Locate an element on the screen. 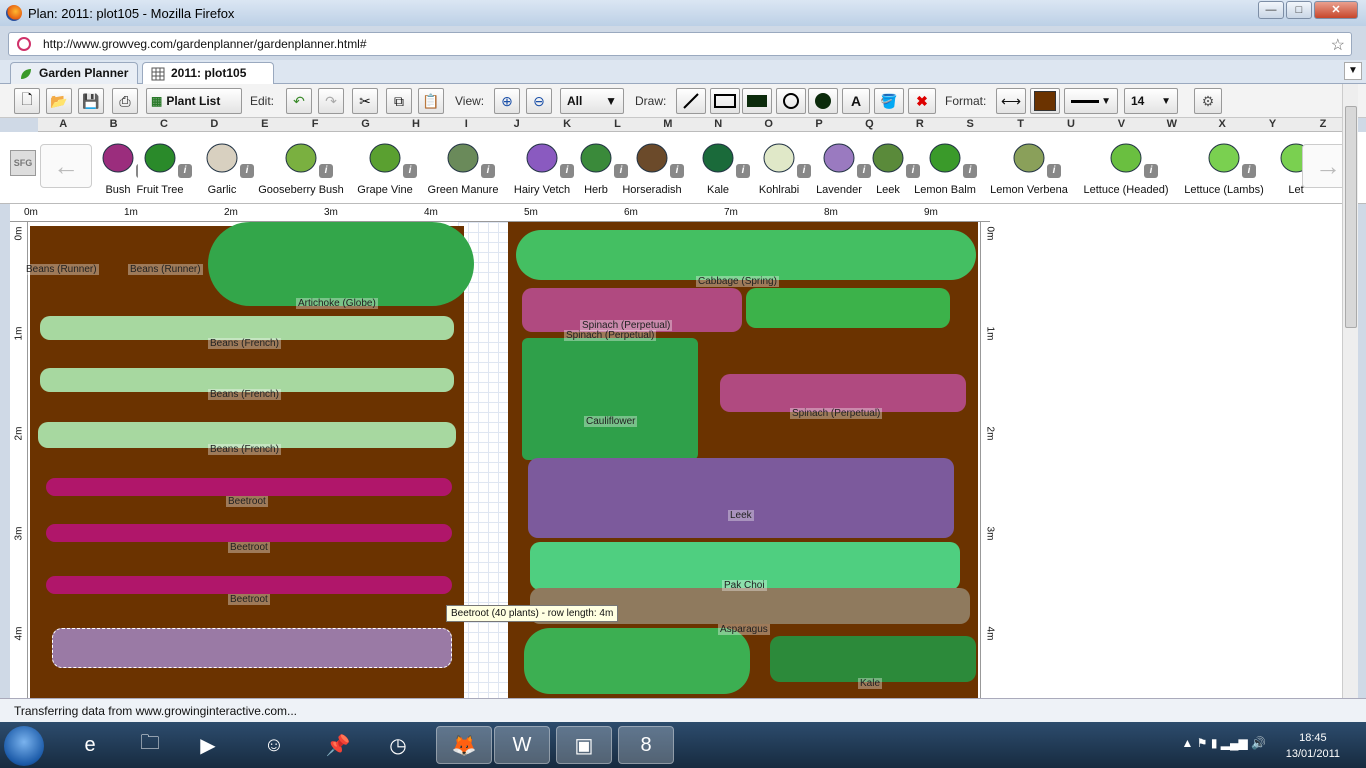 The width and height of the screenshot is (1366, 768). copy-button: ⧉ is located at coordinates (399, 101).